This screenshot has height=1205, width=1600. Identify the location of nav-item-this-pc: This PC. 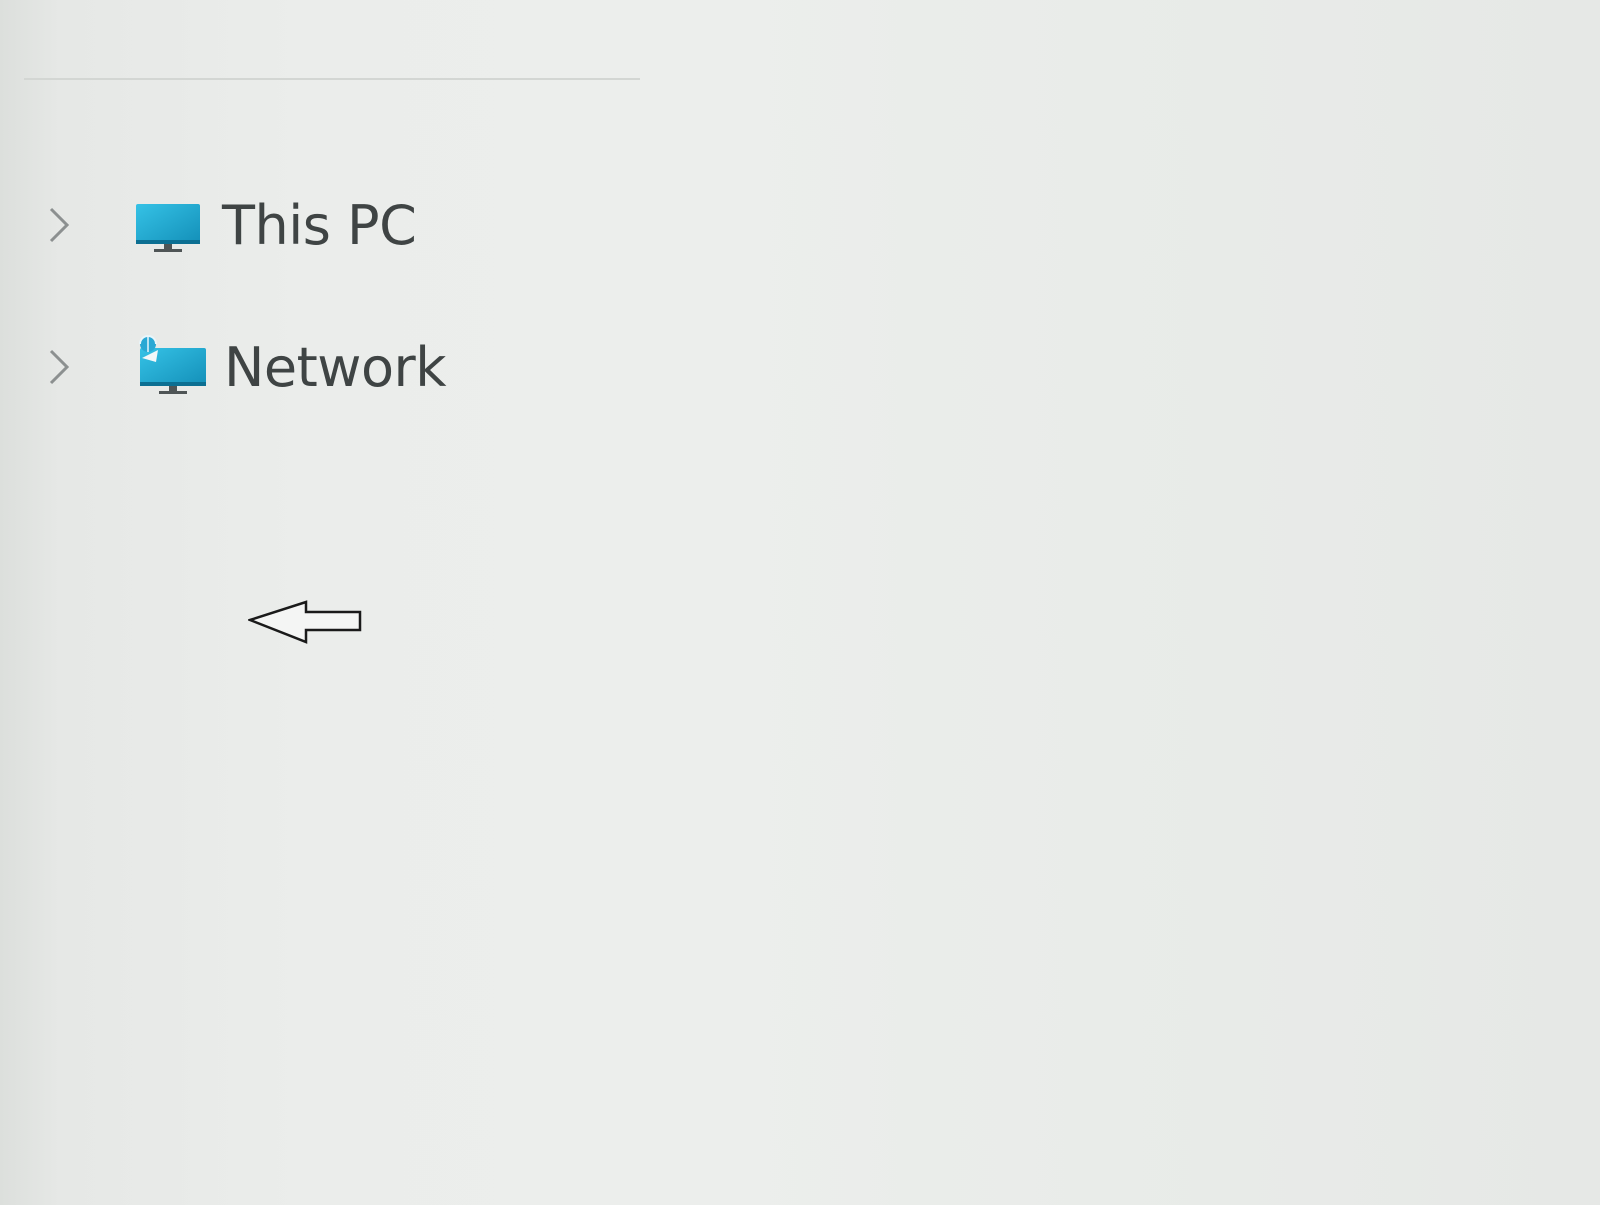
(350, 225).